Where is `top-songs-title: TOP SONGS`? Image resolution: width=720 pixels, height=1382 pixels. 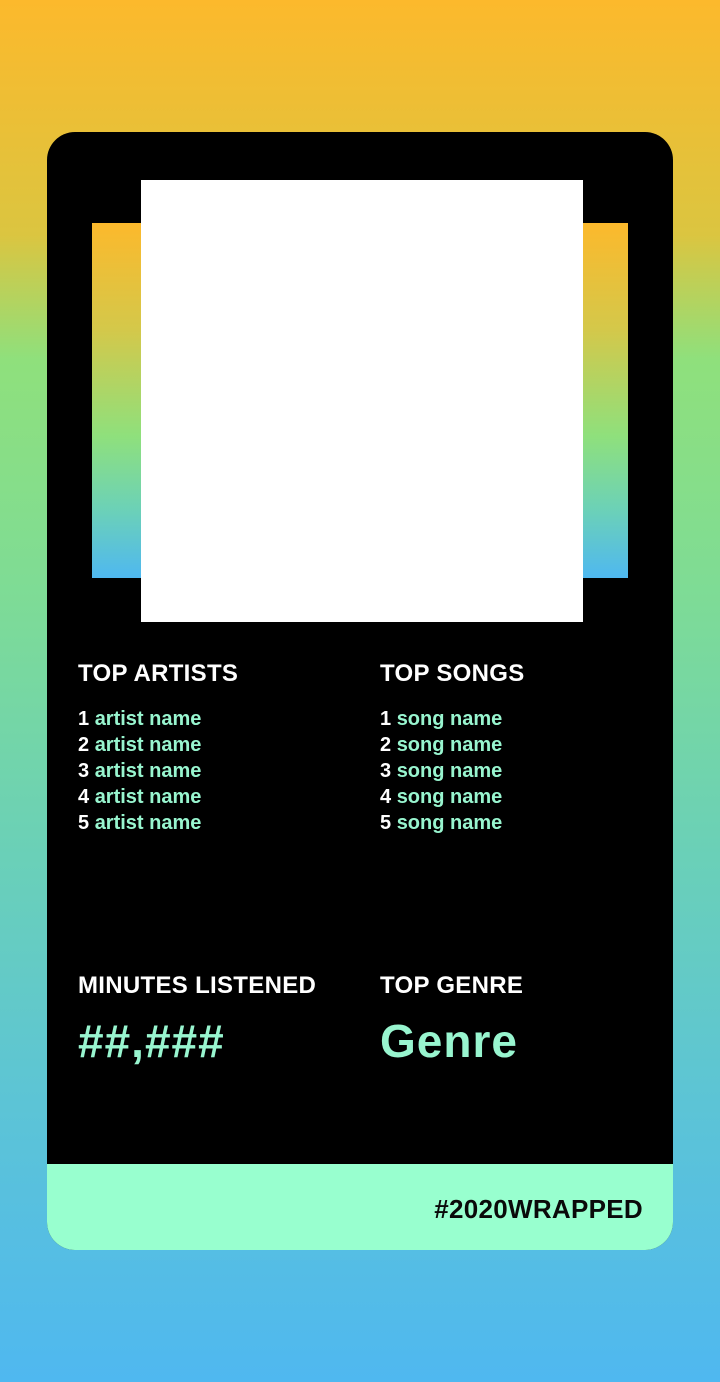
top-songs-title: TOP SONGS is located at coordinates (452, 673).